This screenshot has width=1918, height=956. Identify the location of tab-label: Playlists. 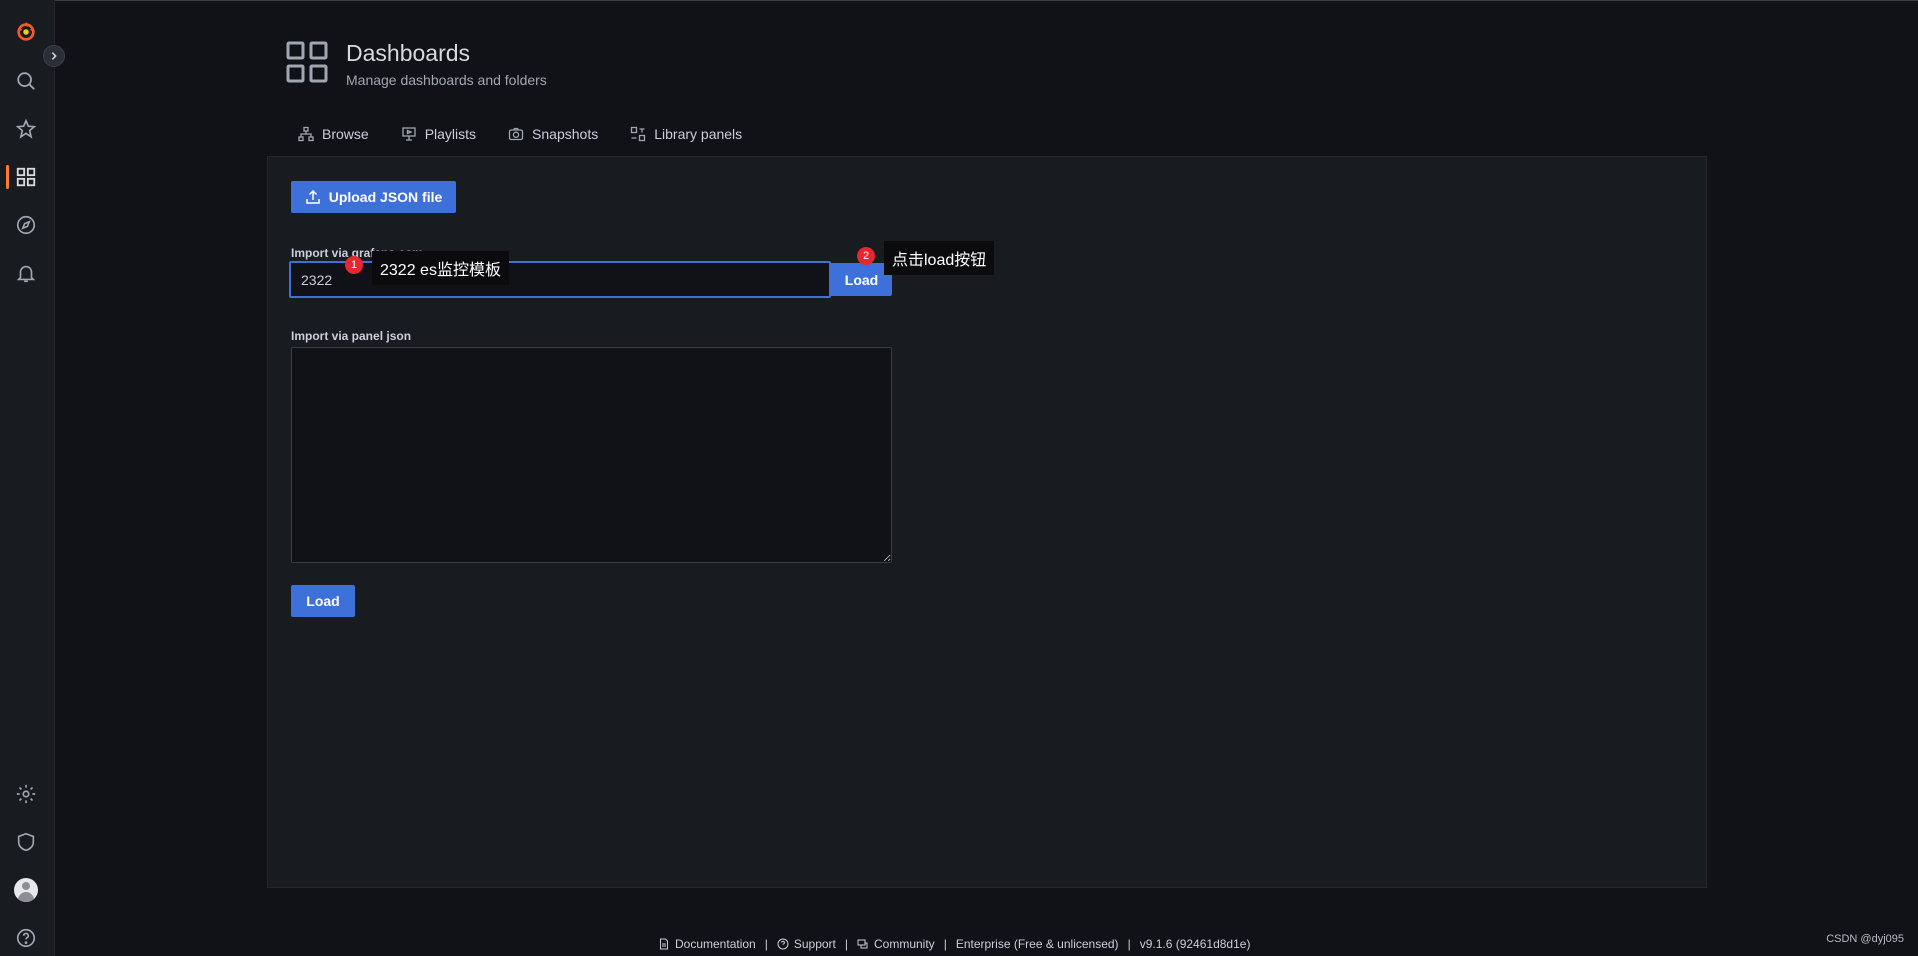
(450, 134).